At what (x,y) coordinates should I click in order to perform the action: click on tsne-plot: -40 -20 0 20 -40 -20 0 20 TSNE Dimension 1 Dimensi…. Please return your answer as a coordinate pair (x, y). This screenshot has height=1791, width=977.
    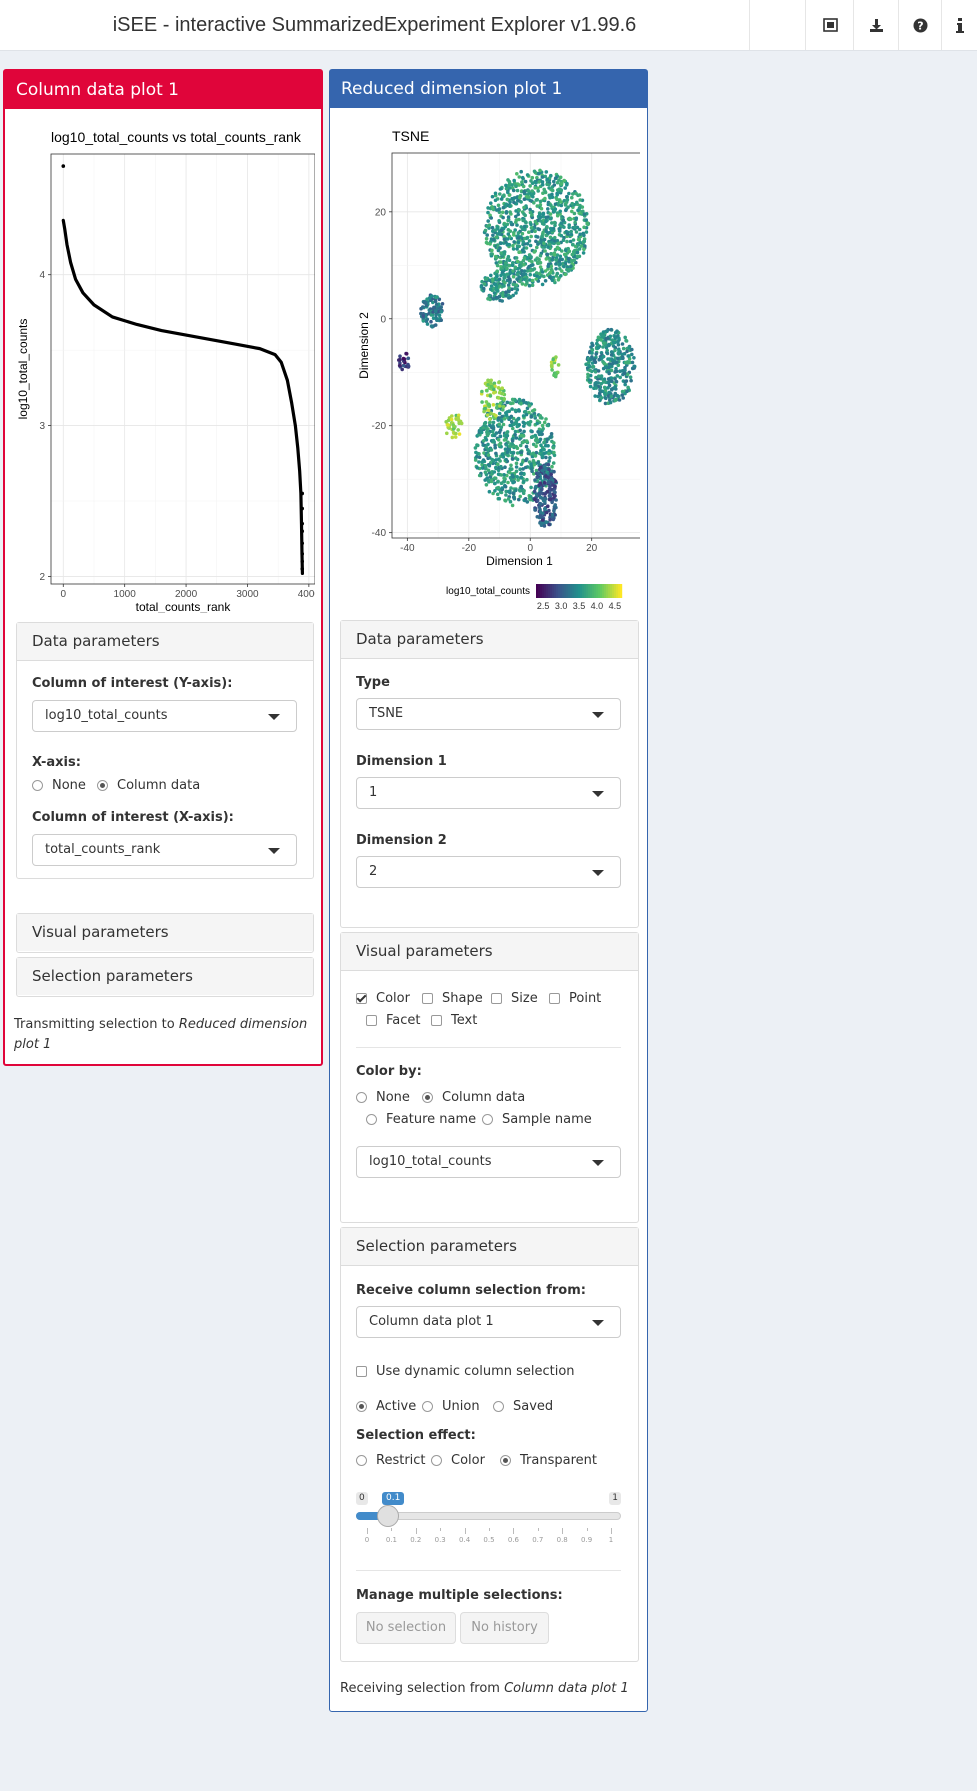
    Looking at the image, I should click on (490, 362).